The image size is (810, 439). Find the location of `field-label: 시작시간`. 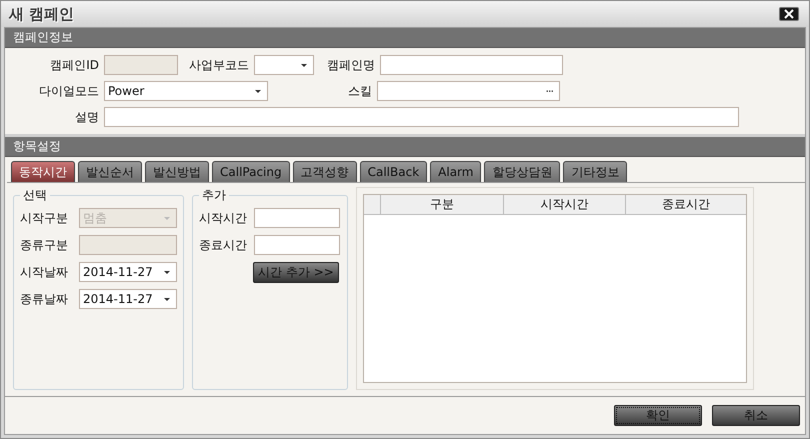

field-label: 시작시간 is located at coordinates (223, 218).